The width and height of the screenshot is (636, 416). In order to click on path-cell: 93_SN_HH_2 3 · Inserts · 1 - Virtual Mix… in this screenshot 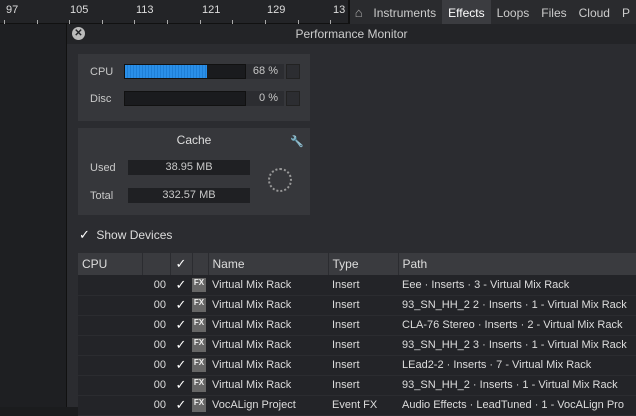, I will do `click(517, 345)`.